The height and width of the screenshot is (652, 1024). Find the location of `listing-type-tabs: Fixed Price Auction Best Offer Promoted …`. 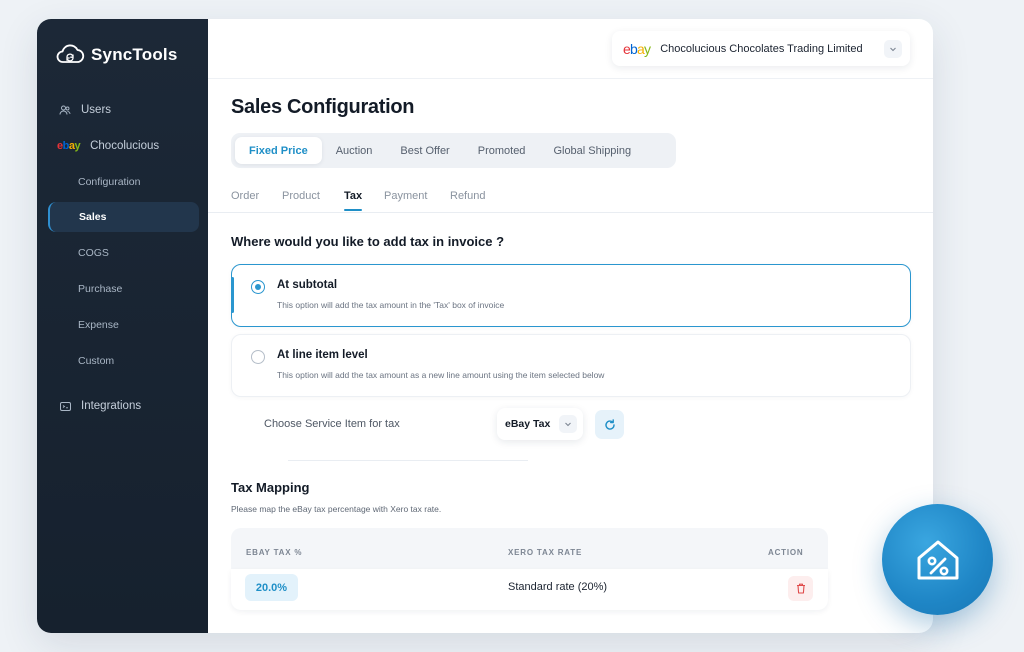

listing-type-tabs: Fixed Price Auction Best Offer Promoted … is located at coordinates (453, 150).